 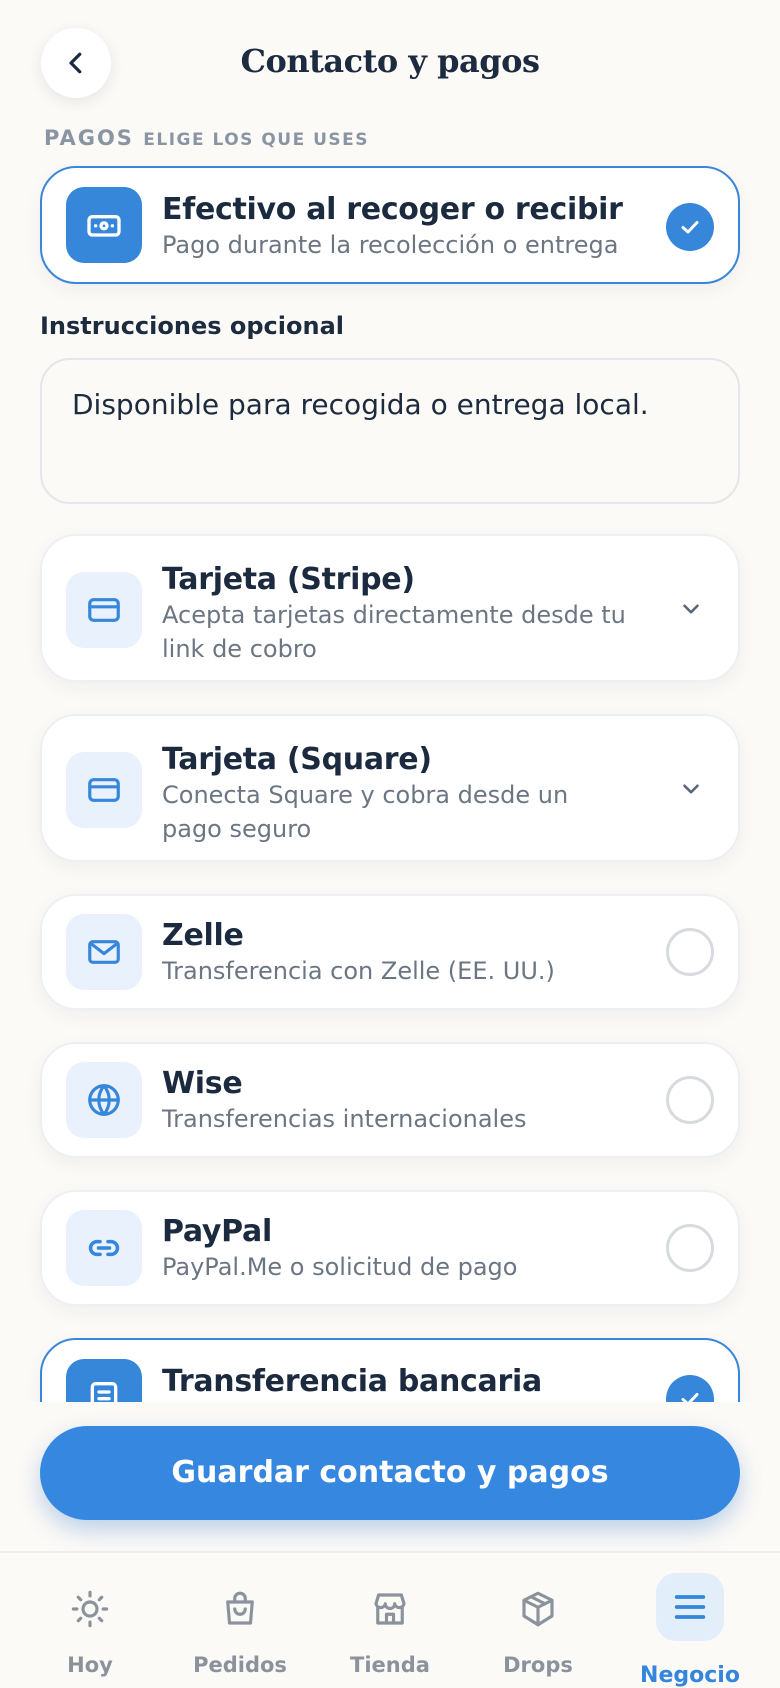 I want to click on payment-method-wise: Wise Transferencias internacionales, so click(x=390, y=1100).